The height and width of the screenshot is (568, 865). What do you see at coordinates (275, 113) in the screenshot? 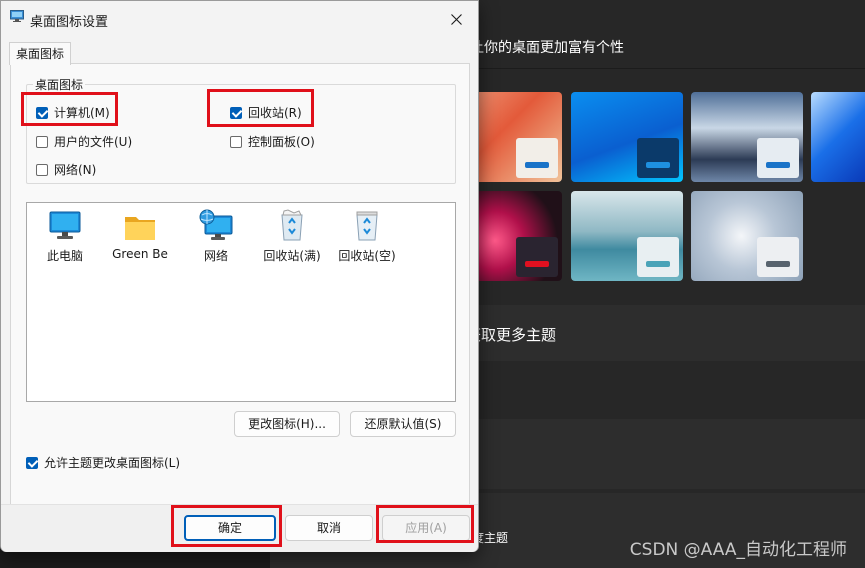
I see `checkbox-label: 回收站(R)` at bounding box center [275, 113].